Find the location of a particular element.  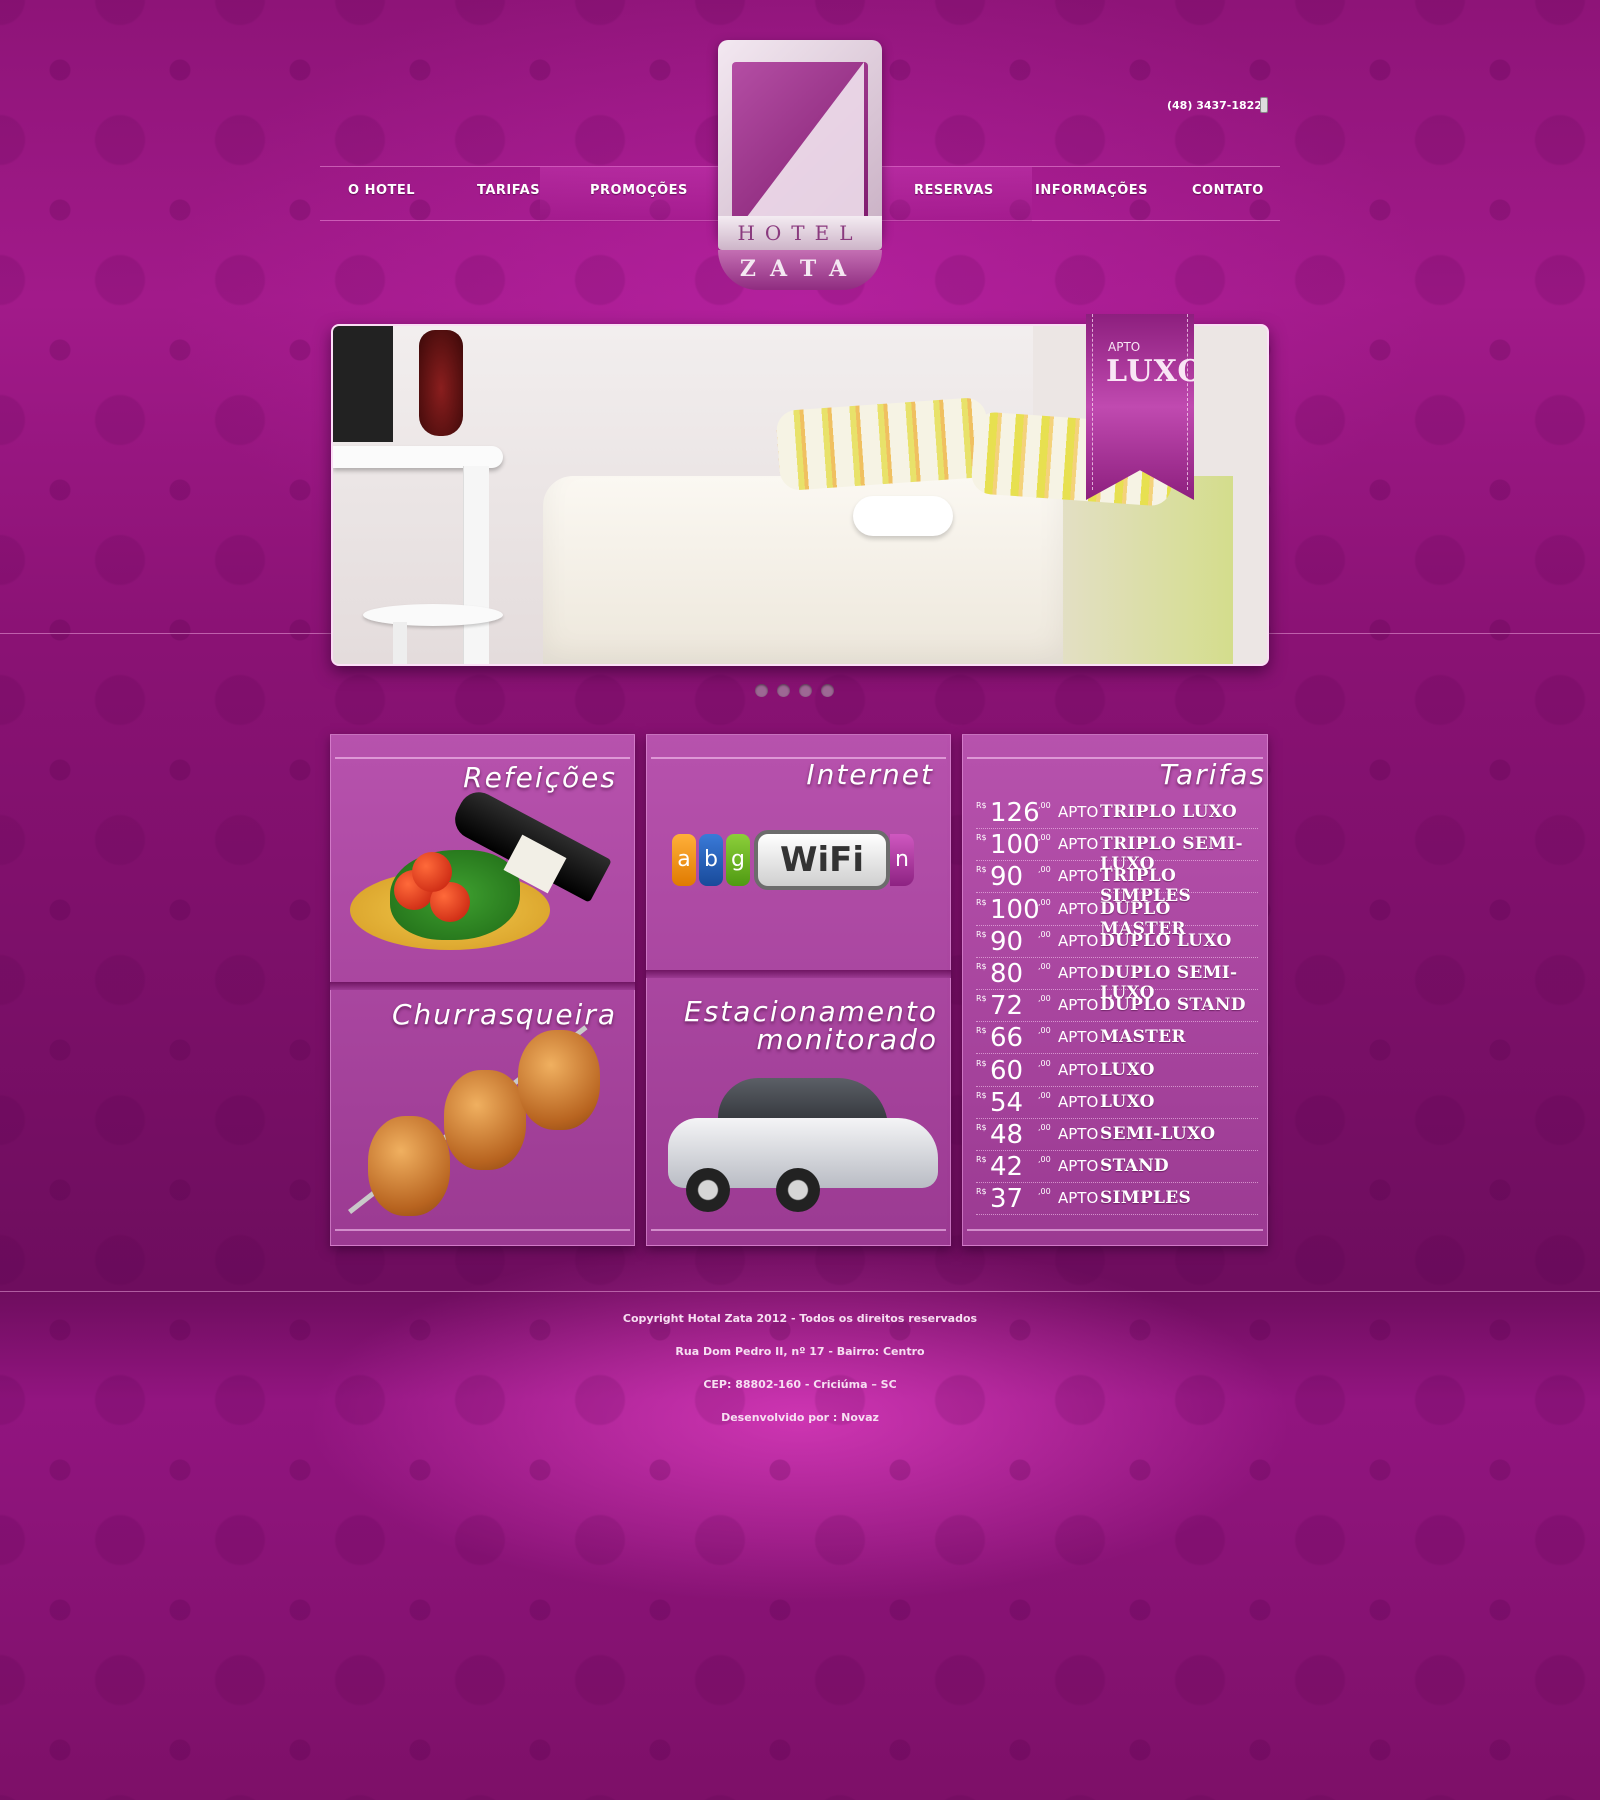

footer-cep: CEP: 88802-160 - Criciúma – SC is located at coordinates (800, 1384).